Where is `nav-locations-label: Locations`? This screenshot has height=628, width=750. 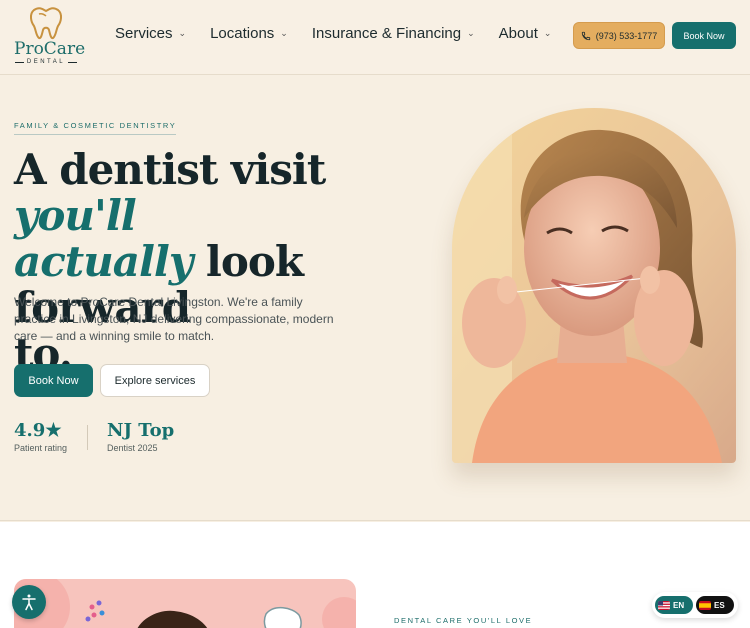 nav-locations-label: Locations is located at coordinates (242, 33).